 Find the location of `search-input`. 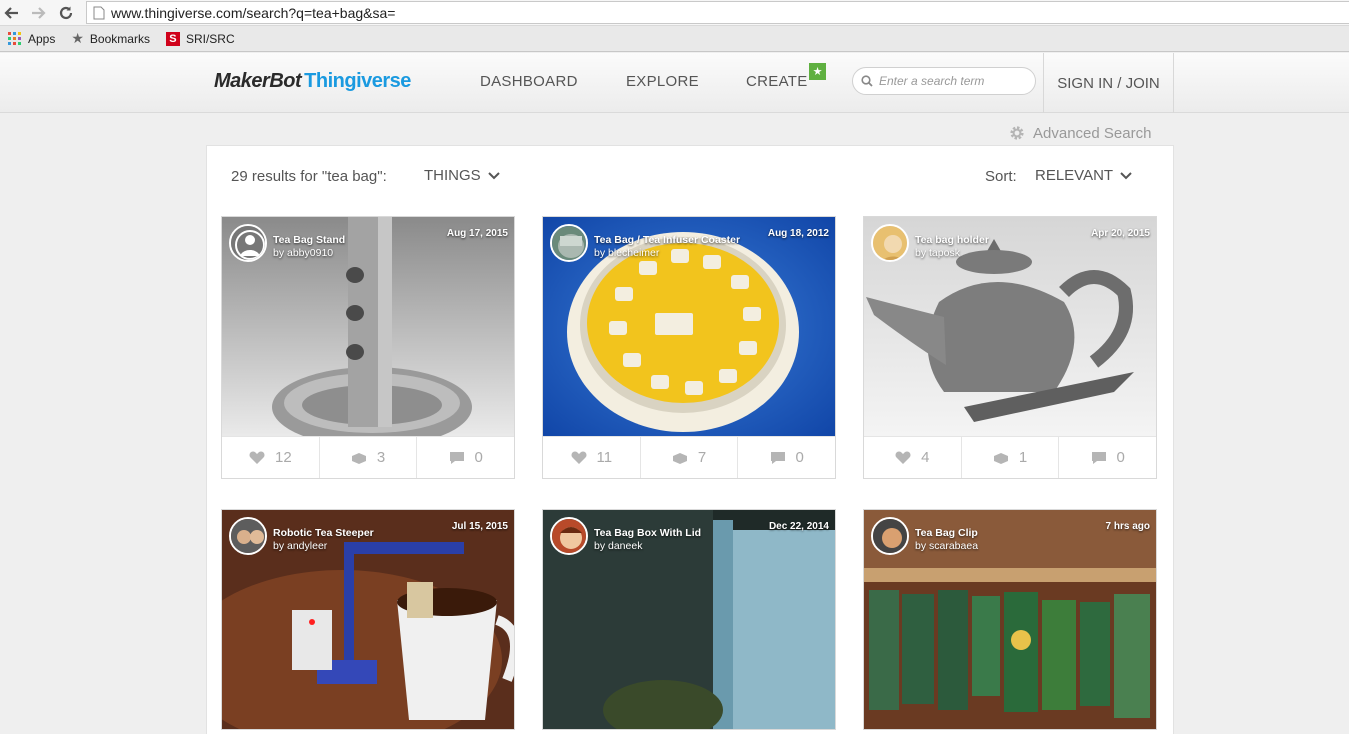

search-input is located at coordinates (954, 81).